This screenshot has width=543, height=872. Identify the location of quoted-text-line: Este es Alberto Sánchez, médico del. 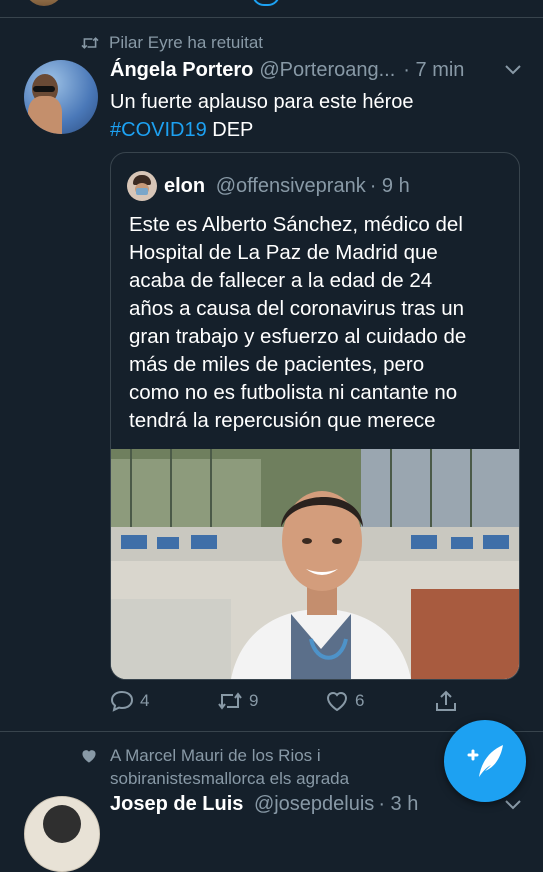
(296, 224).